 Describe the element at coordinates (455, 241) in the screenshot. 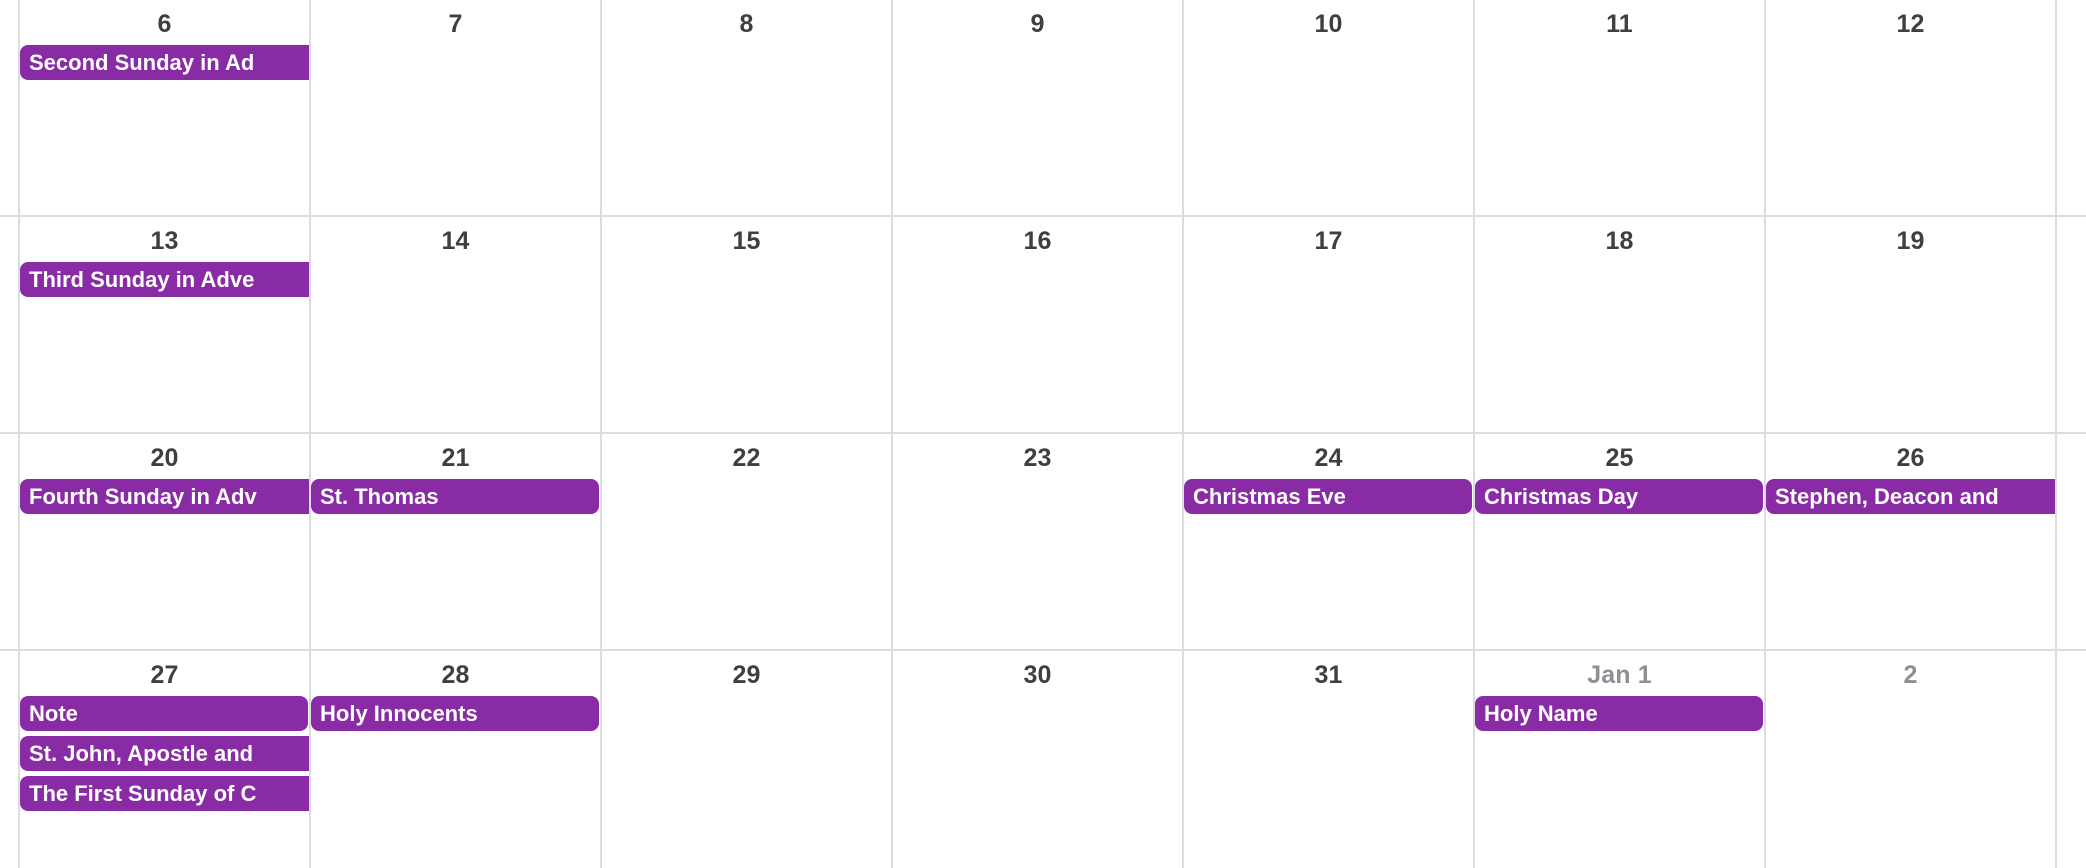

I see `day-number: 14` at that location.